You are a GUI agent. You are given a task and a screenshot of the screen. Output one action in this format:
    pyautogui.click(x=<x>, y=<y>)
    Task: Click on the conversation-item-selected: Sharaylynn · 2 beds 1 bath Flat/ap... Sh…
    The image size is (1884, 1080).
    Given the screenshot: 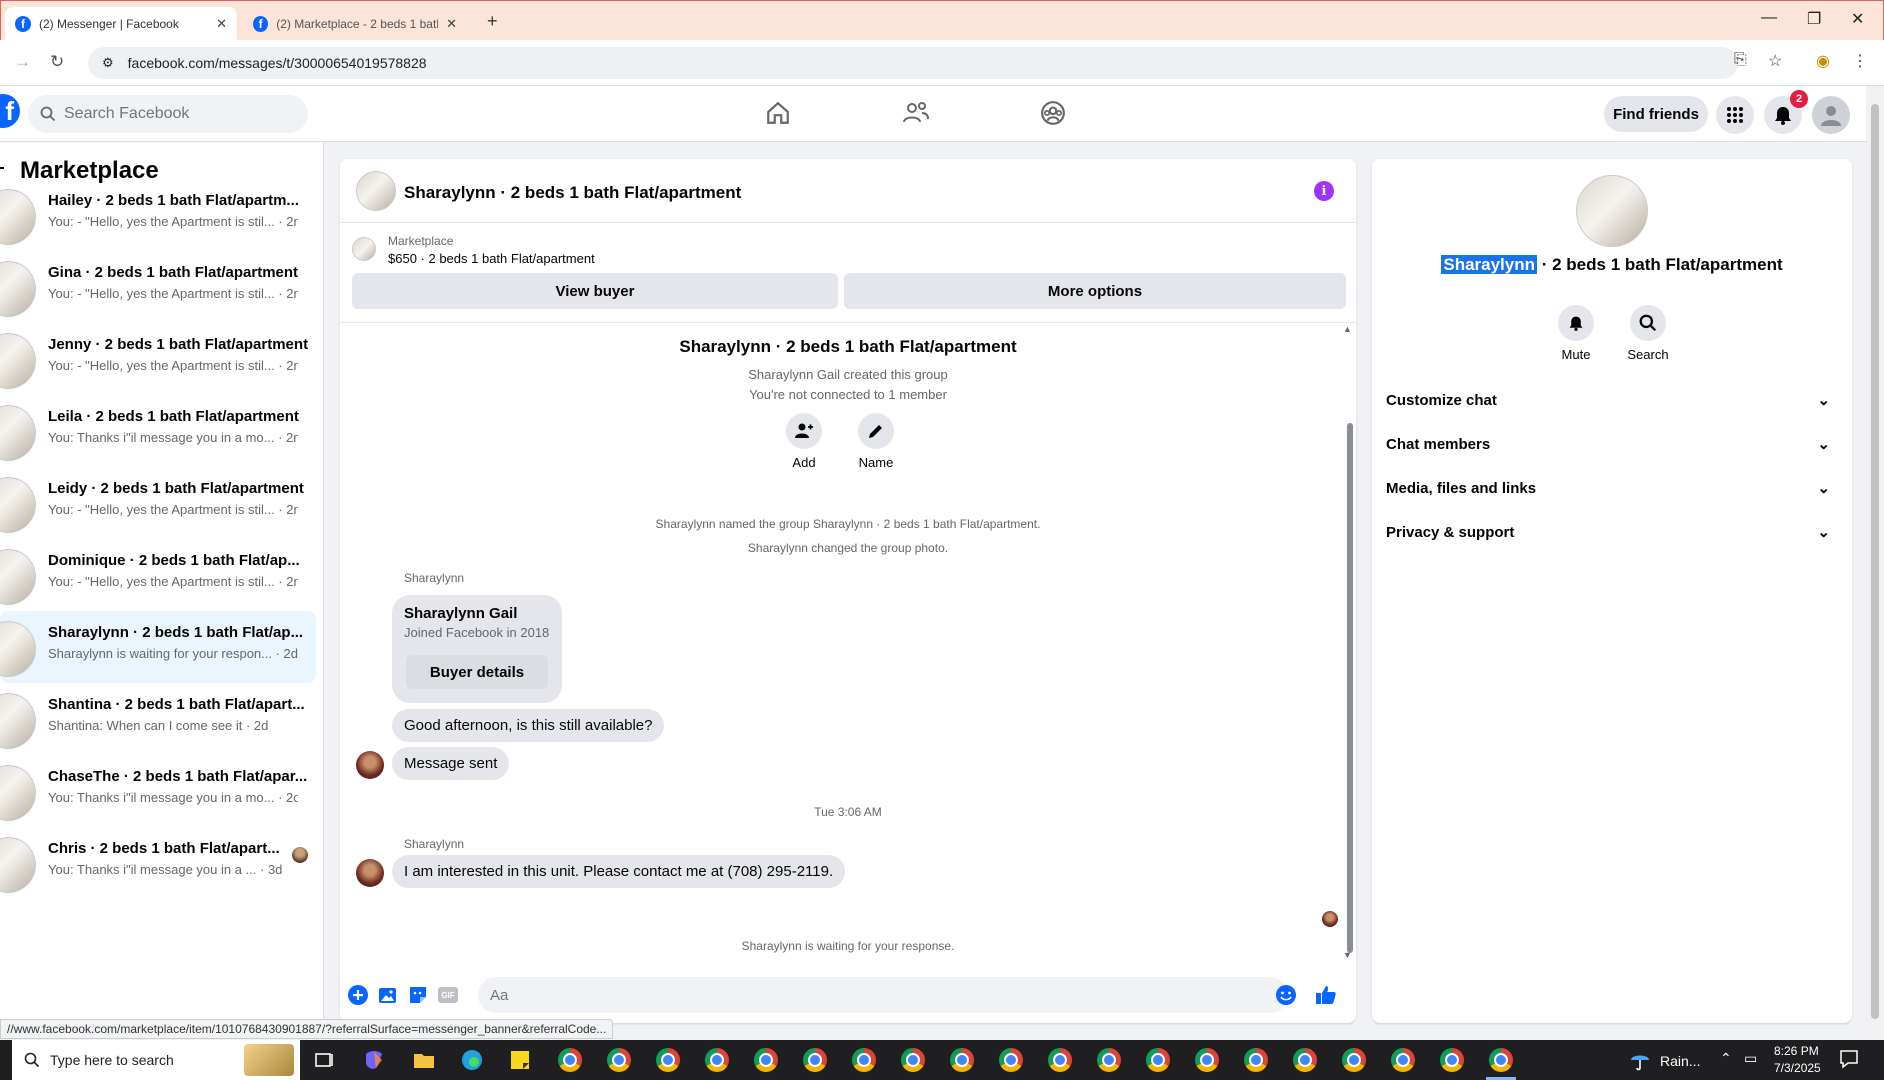 What is the action you would take?
    pyautogui.click(x=158, y=647)
    